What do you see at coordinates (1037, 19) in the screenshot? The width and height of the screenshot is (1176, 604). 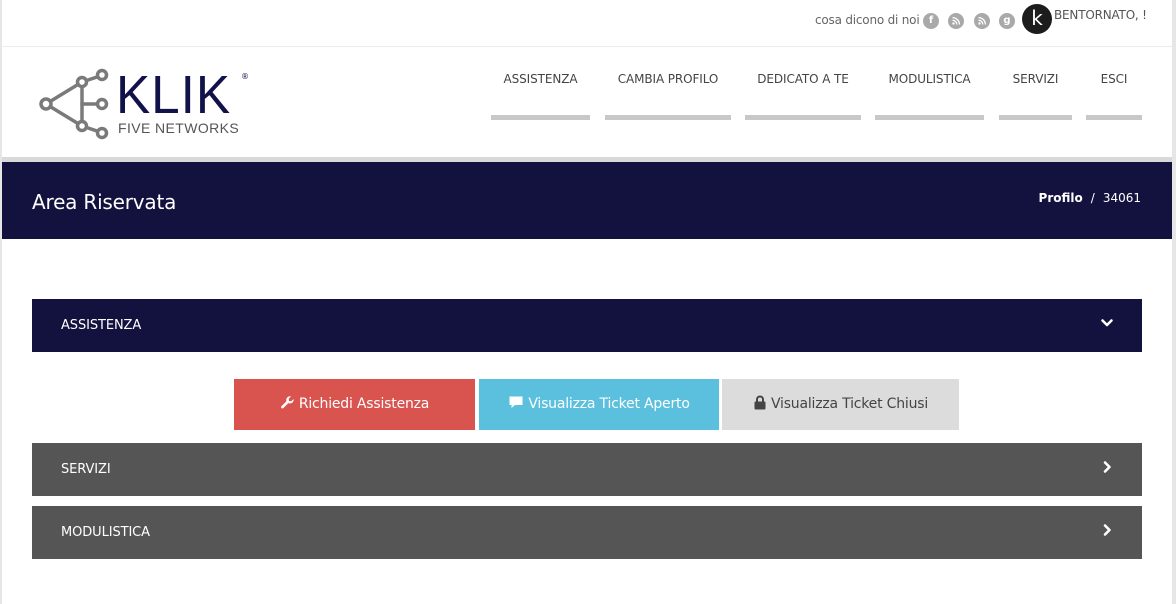 I see `avatar: k` at bounding box center [1037, 19].